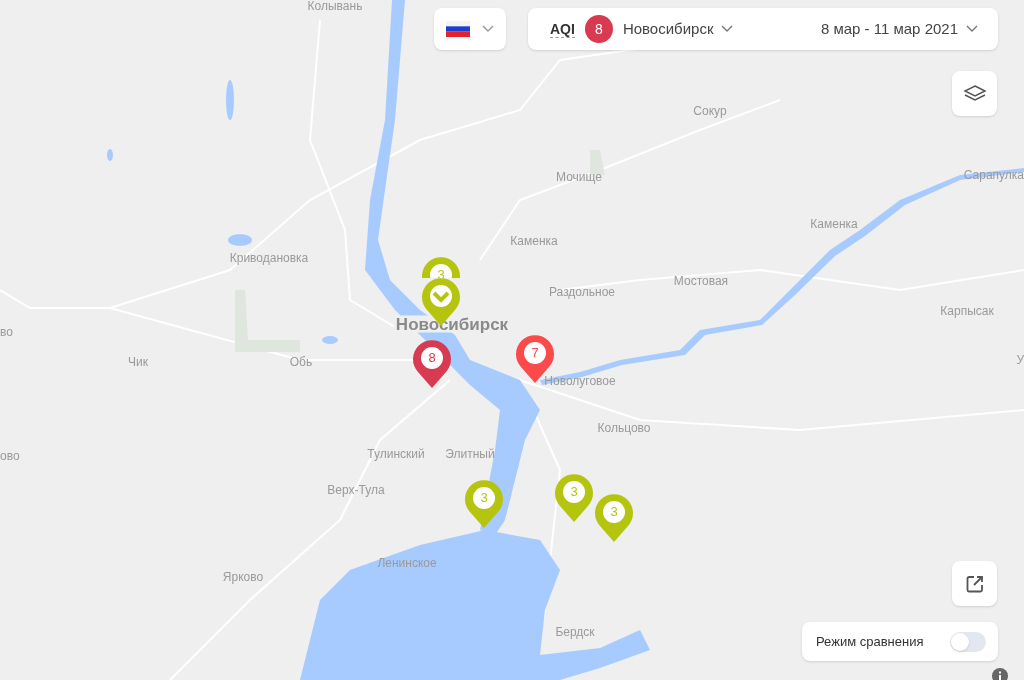  What do you see at coordinates (562, 29) in the screenshot?
I see `index-label: AQI` at bounding box center [562, 29].